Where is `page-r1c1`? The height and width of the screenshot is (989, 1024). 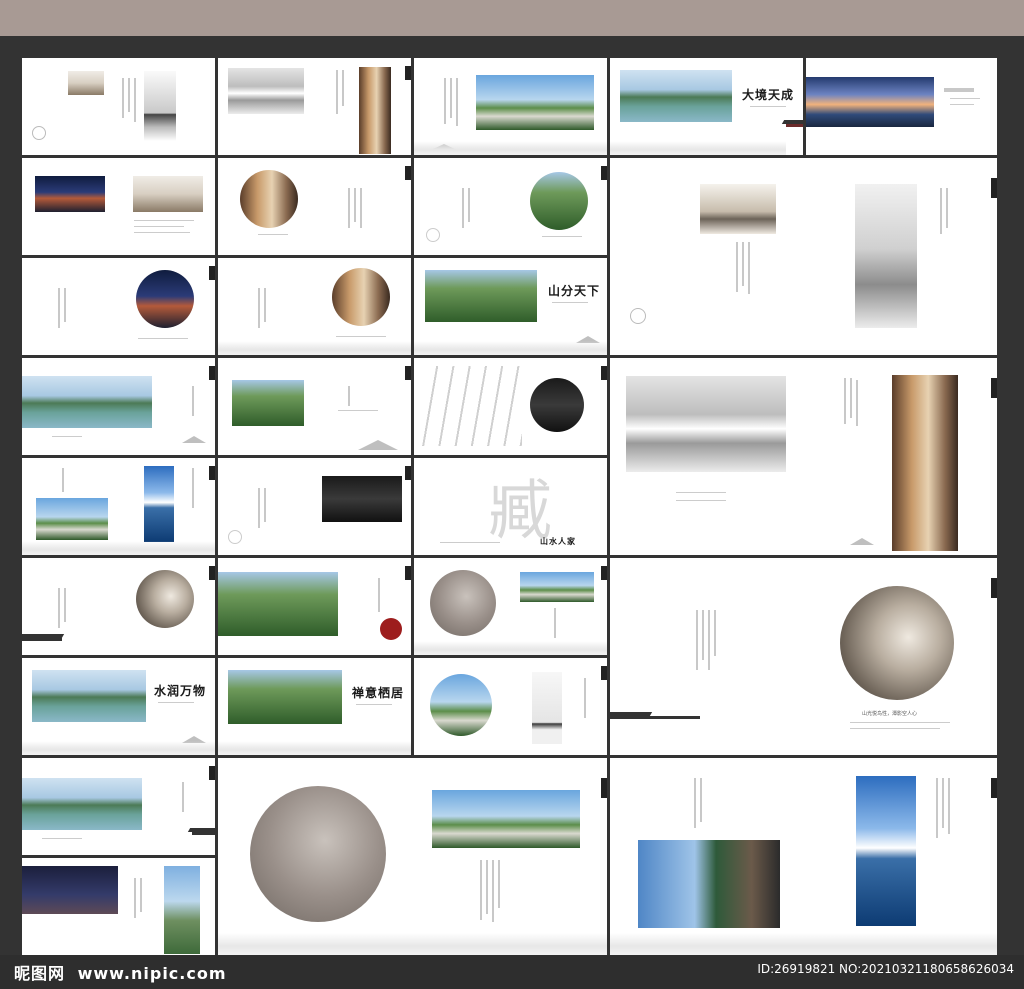 page-r1c1 is located at coordinates (118, 106).